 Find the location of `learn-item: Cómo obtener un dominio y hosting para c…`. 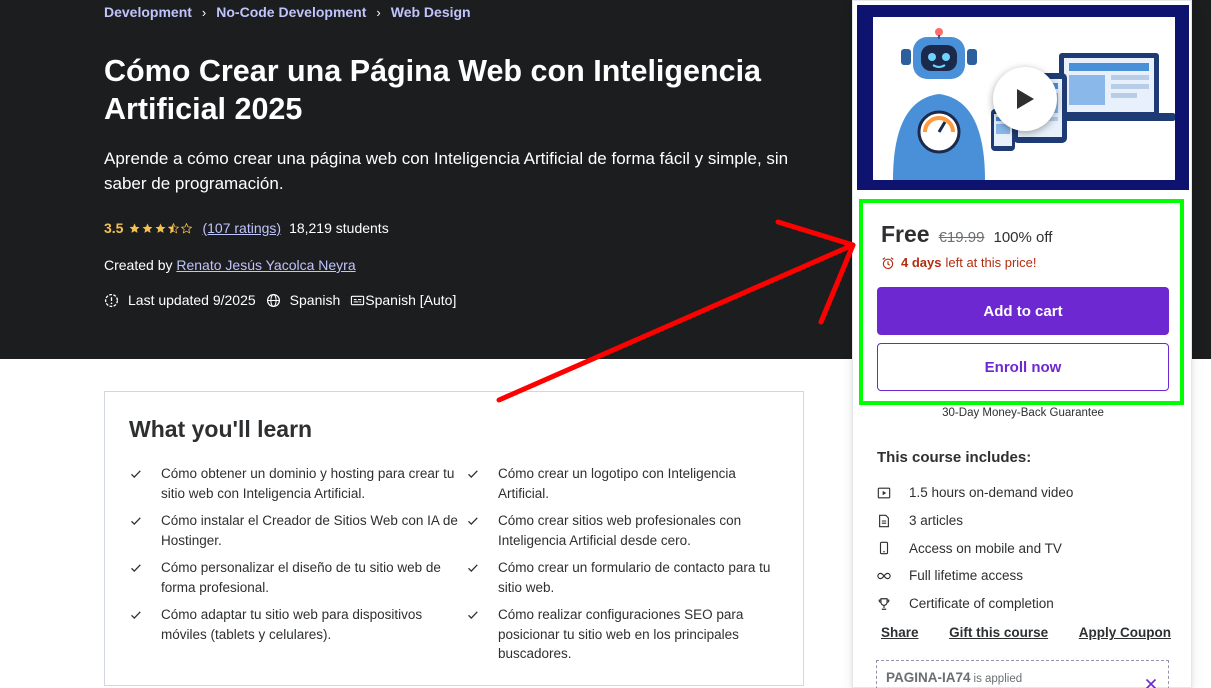

learn-item: Cómo obtener un dominio y hosting para c… is located at coordinates (297, 483).